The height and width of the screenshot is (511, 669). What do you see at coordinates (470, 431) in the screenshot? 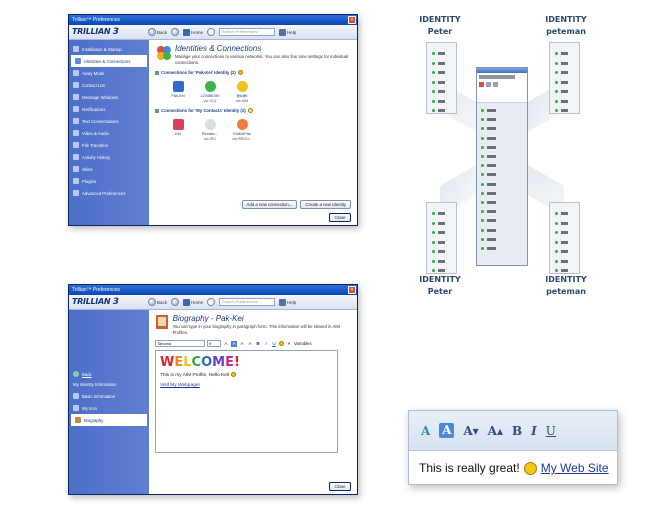
I see `decrease-font-icon: A▾` at bounding box center [470, 431].